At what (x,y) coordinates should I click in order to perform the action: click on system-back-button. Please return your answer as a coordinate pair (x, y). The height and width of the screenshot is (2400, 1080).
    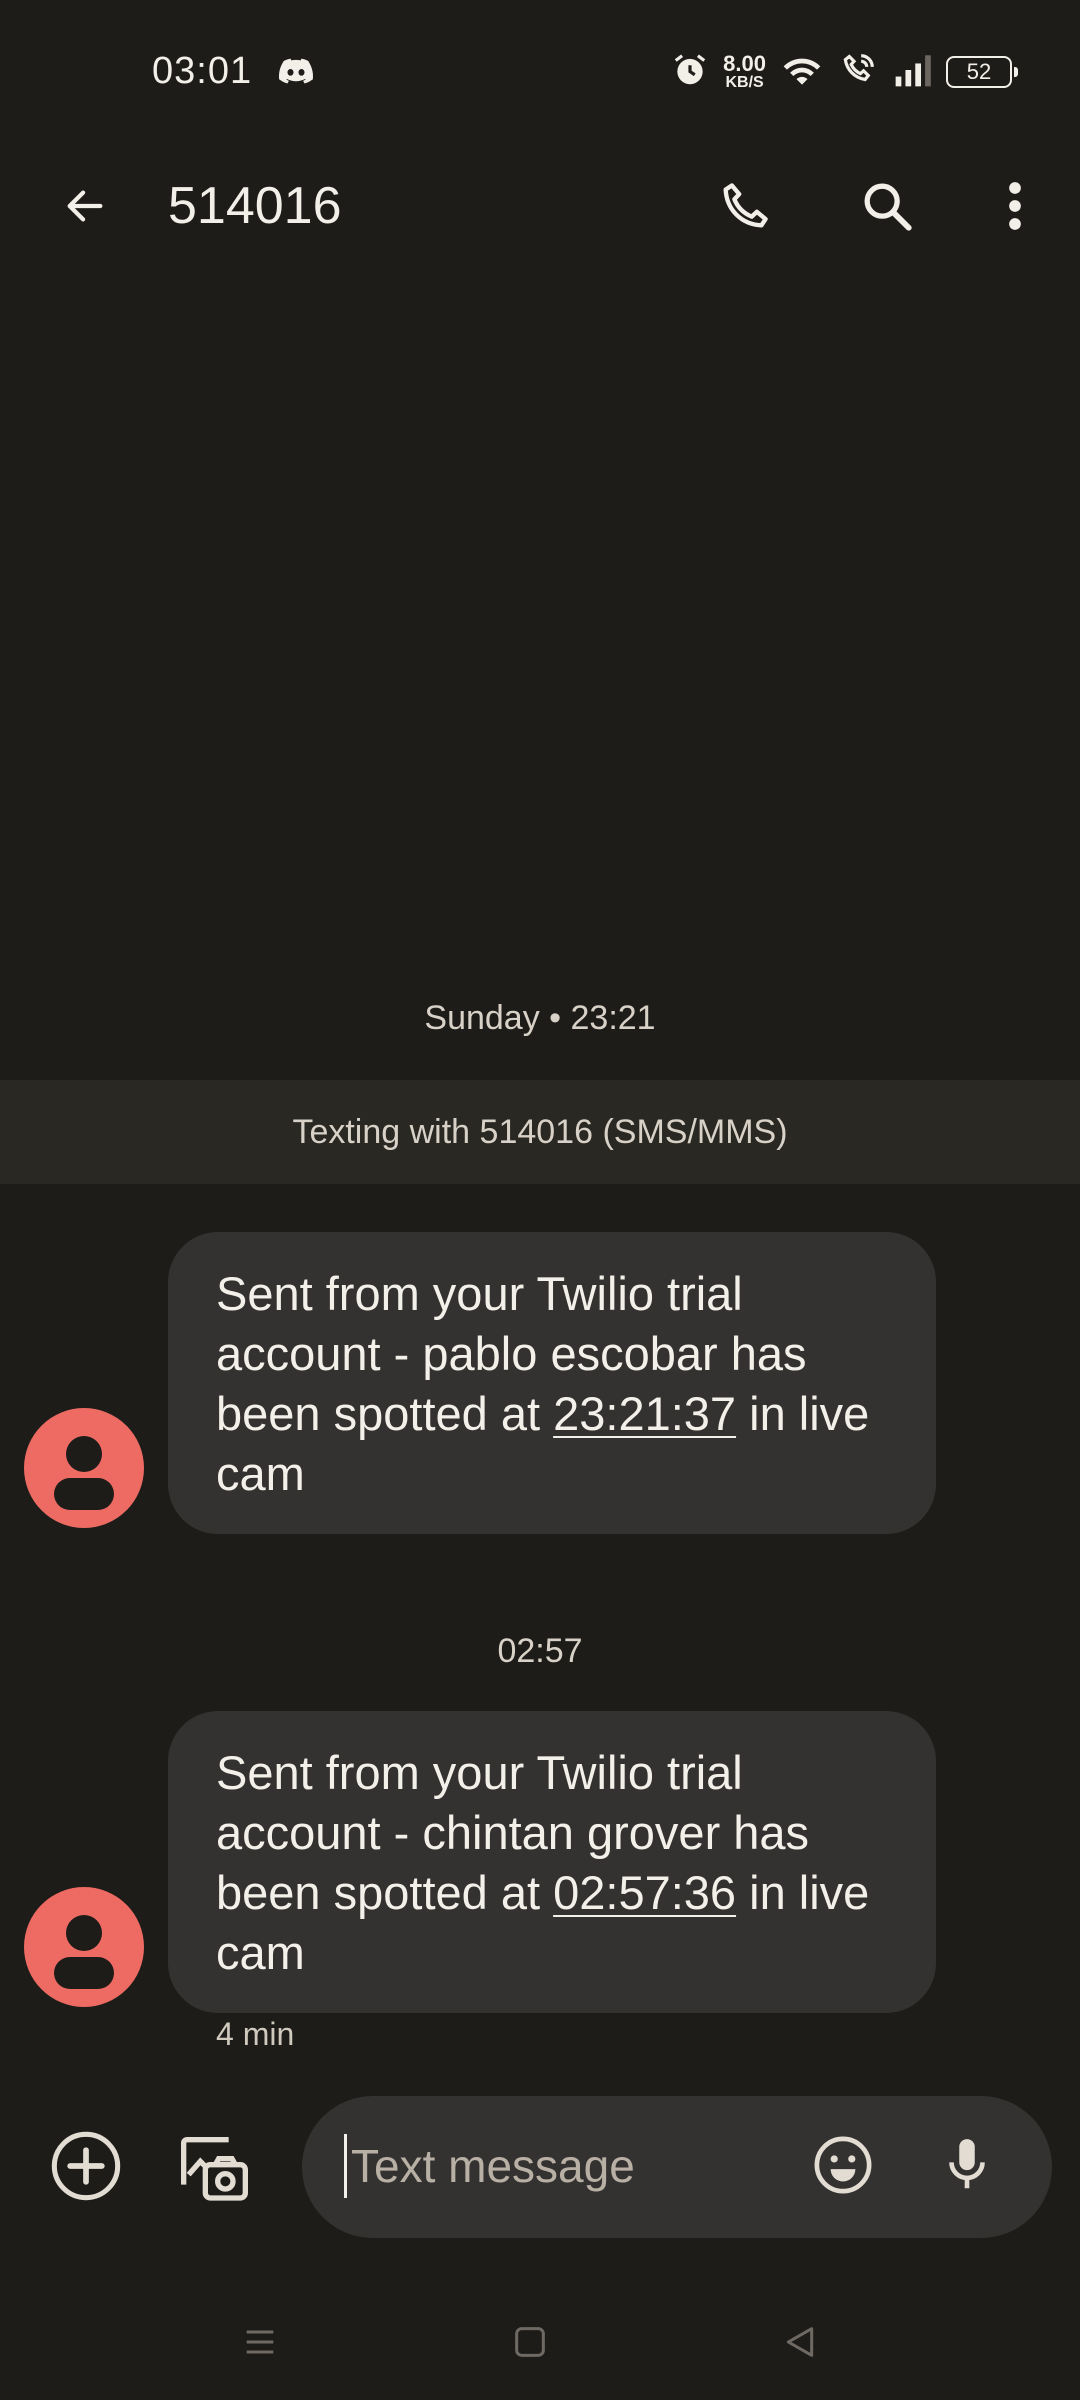
    Looking at the image, I should click on (800, 2344).